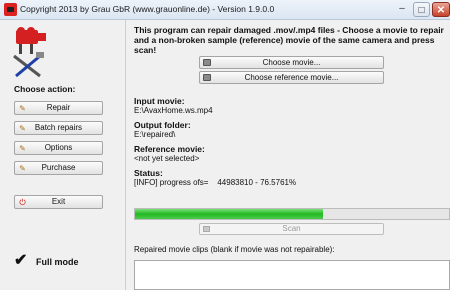  I want to click on purchase-button: ✎ Purchase, so click(58, 168).